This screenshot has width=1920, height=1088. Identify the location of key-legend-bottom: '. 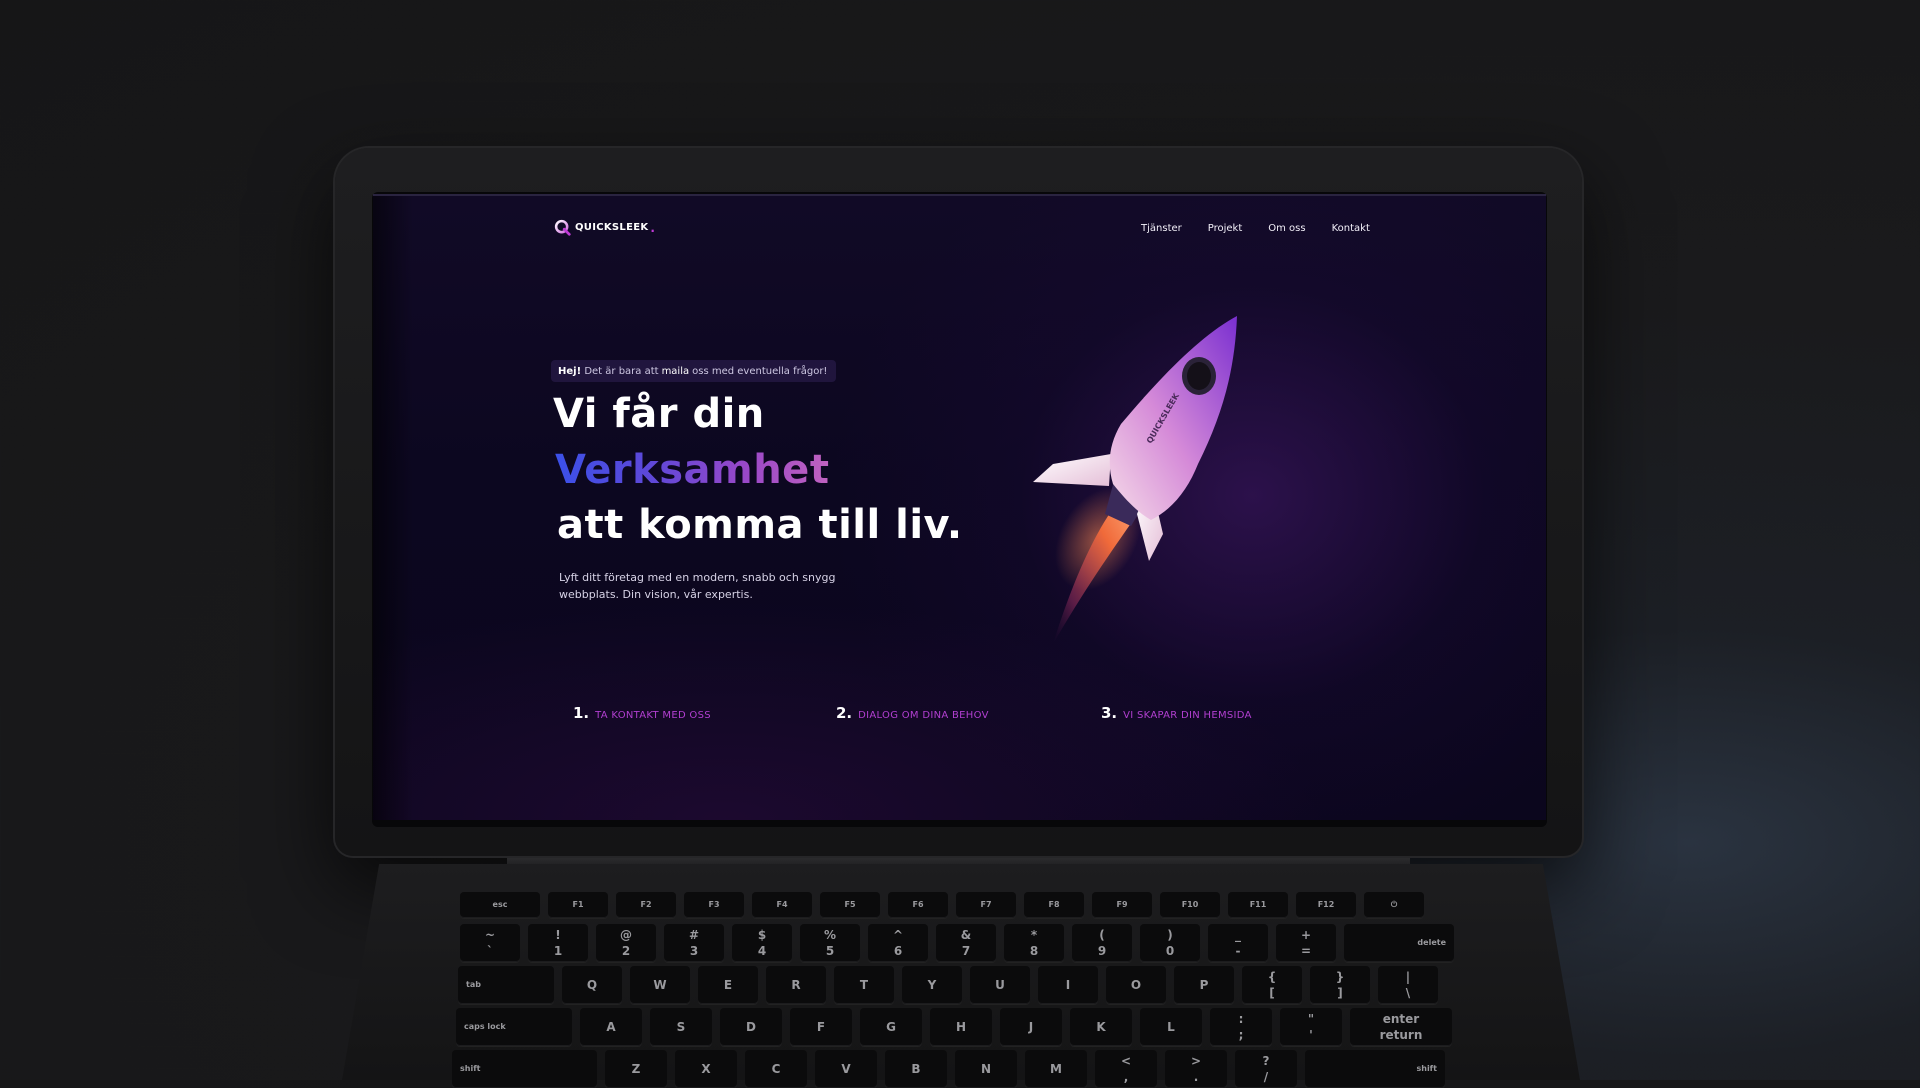
(1311, 1035).